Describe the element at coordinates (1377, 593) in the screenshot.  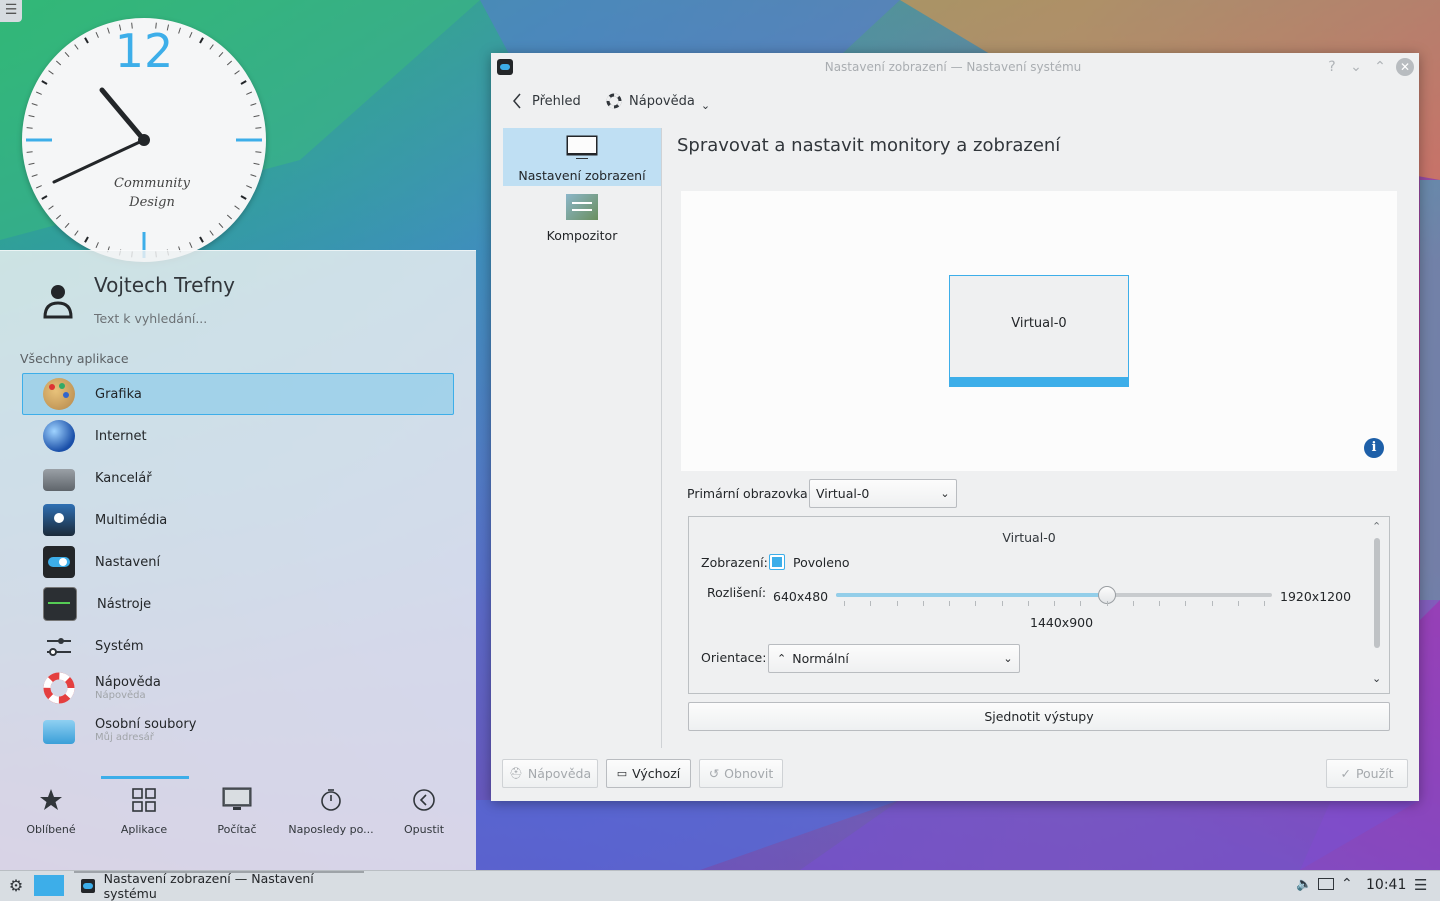
I see `scrollbar-thumb` at that location.